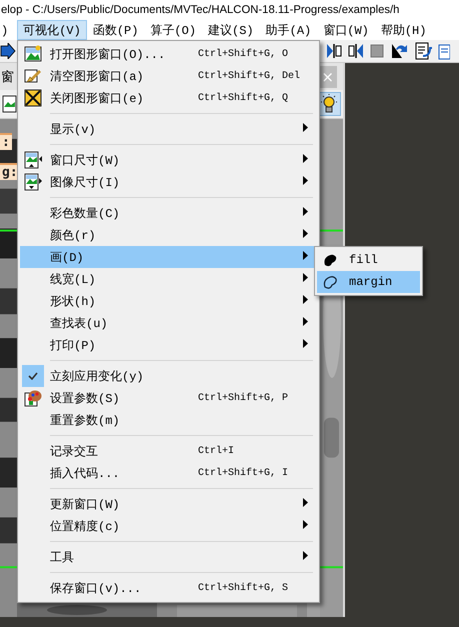  Describe the element at coordinates (346, 30) in the screenshot. I see `menu-bar-item: 窗口(W)` at that location.